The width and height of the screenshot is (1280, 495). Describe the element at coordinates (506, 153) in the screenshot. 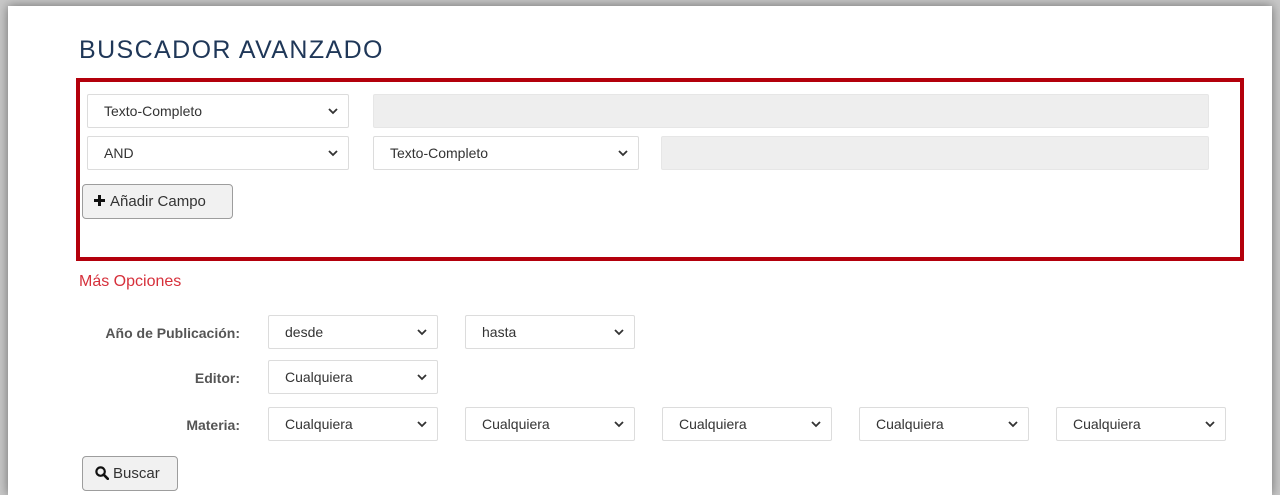

I see `field-select-2: Texto-Completo` at that location.